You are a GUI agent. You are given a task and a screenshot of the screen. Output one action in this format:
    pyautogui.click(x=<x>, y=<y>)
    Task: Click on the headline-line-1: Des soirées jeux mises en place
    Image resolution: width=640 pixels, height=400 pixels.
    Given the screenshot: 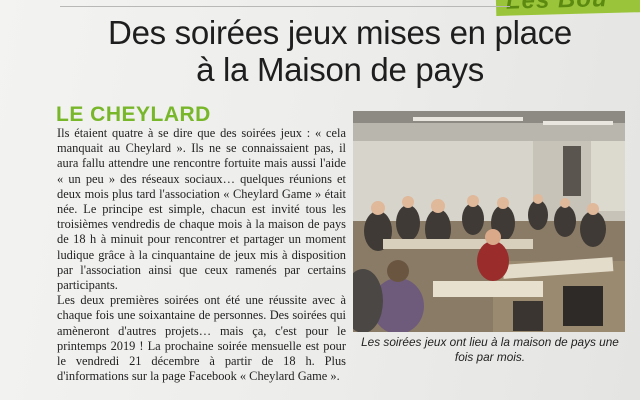 What is the action you would take?
    pyautogui.click(x=340, y=32)
    